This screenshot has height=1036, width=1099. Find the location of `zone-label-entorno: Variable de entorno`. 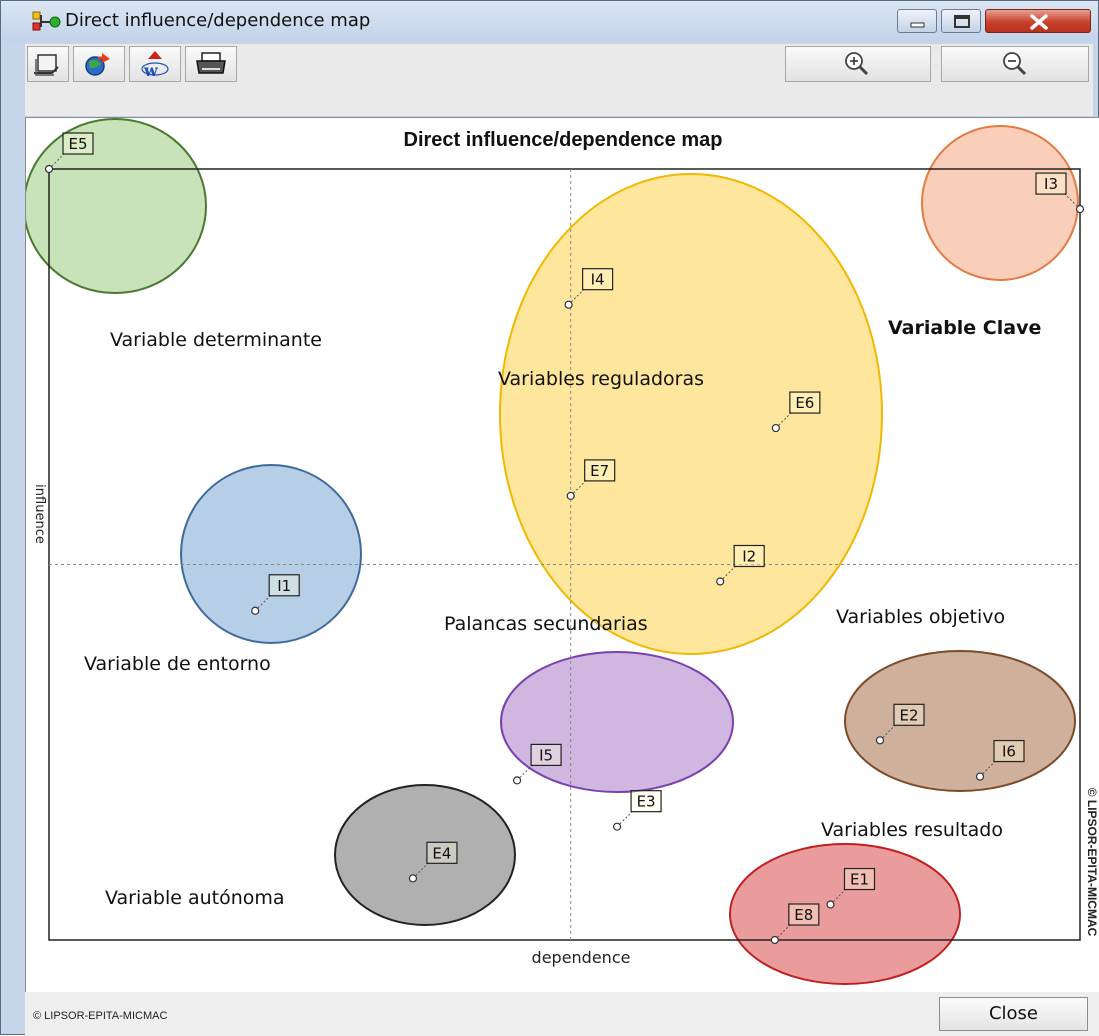

zone-label-entorno: Variable de entorno is located at coordinates (177, 664).